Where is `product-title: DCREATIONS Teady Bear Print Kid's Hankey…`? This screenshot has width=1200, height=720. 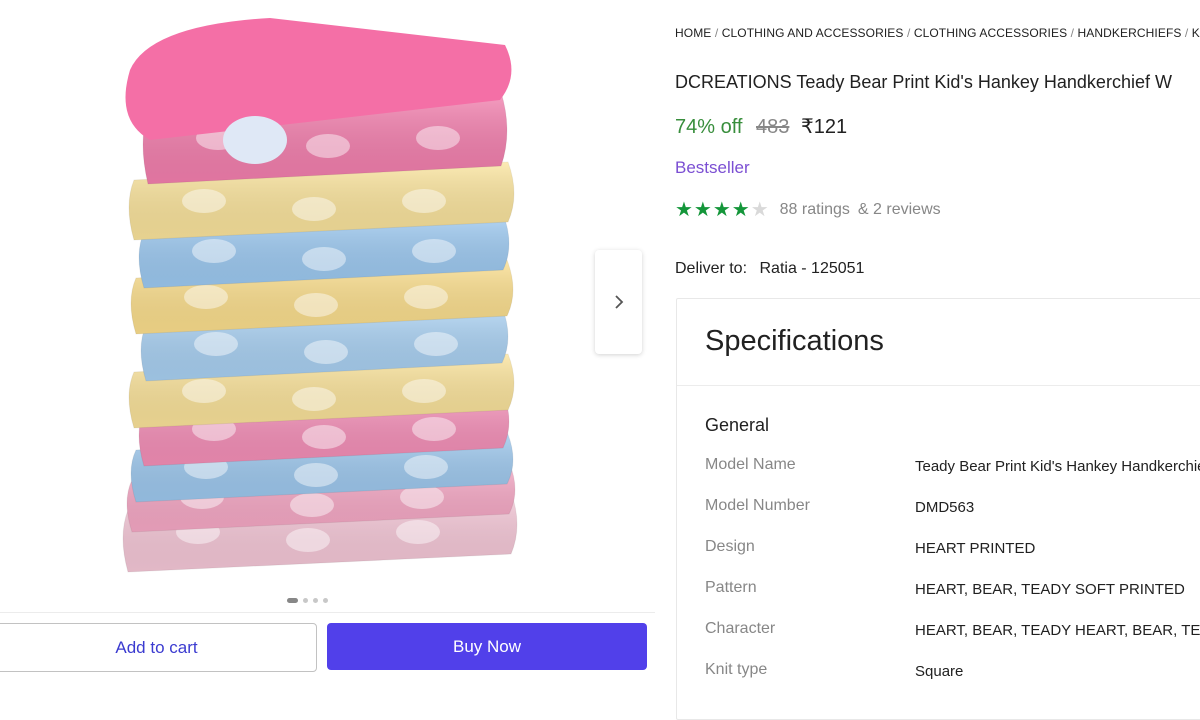 product-title: DCREATIONS Teady Bear Print Kid's Hankey… is located at coordinates (923, 82).